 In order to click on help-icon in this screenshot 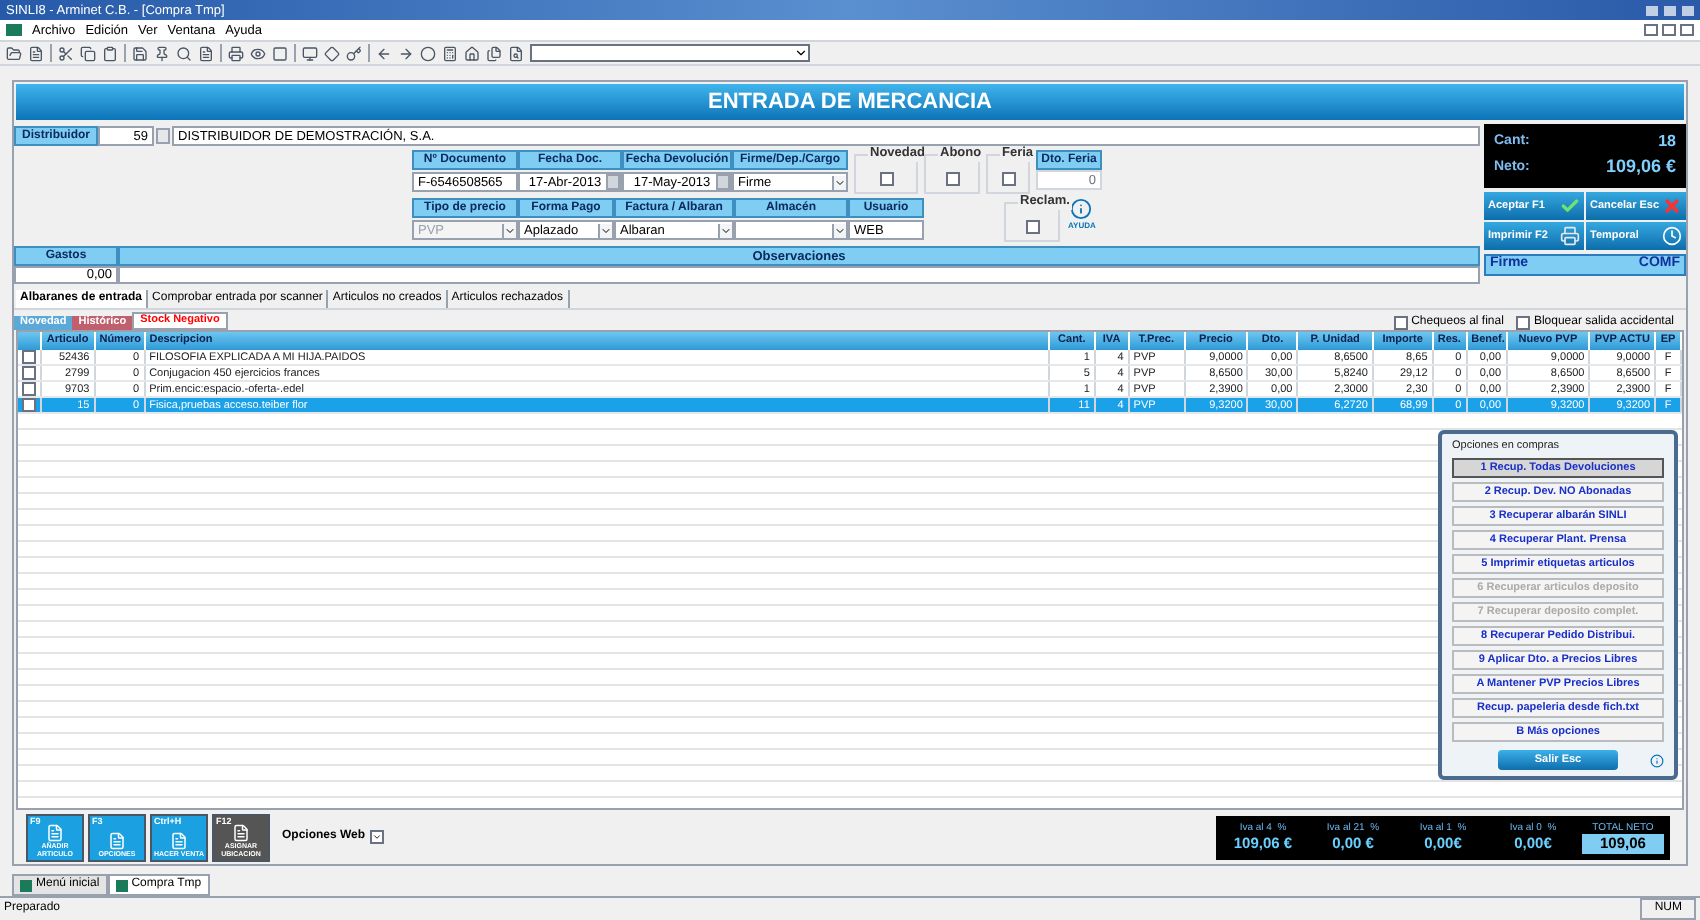, I will do `click(1081, 209)`.